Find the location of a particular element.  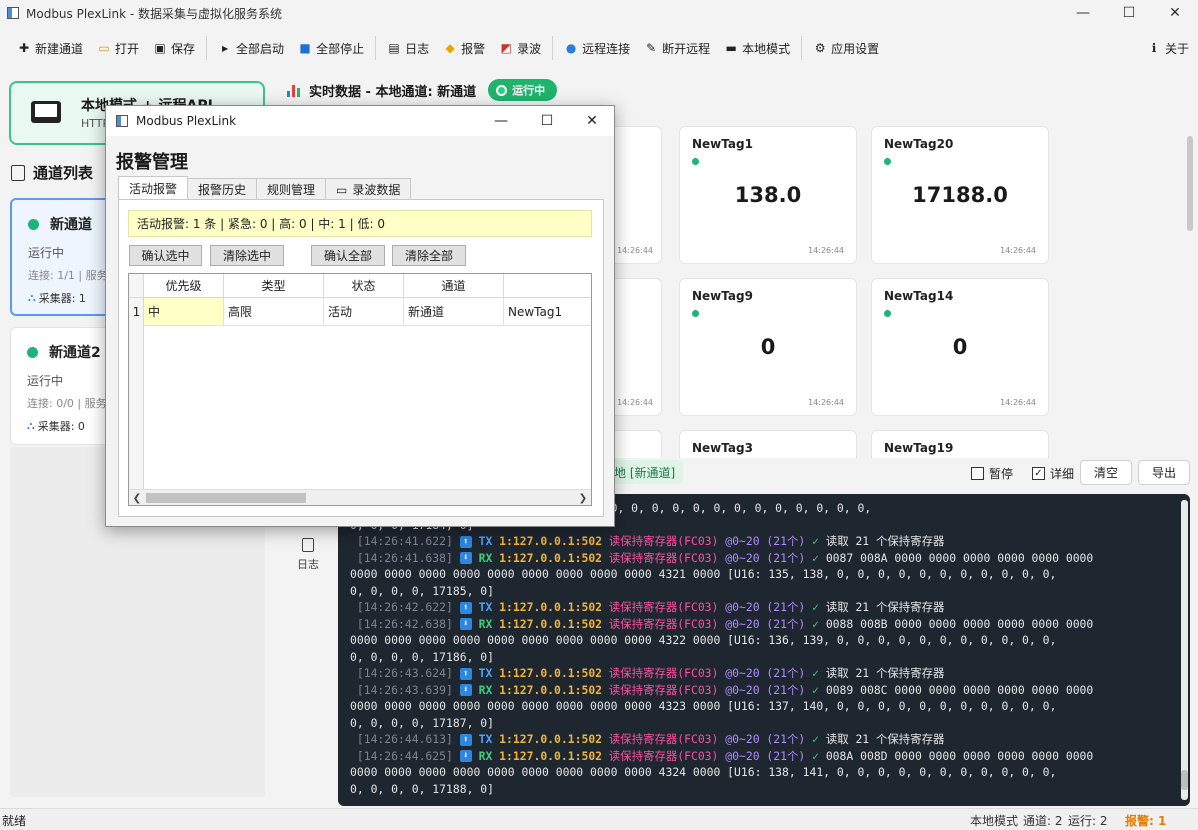

maximize-button: ☐ is located at coordinates (1129, 13).